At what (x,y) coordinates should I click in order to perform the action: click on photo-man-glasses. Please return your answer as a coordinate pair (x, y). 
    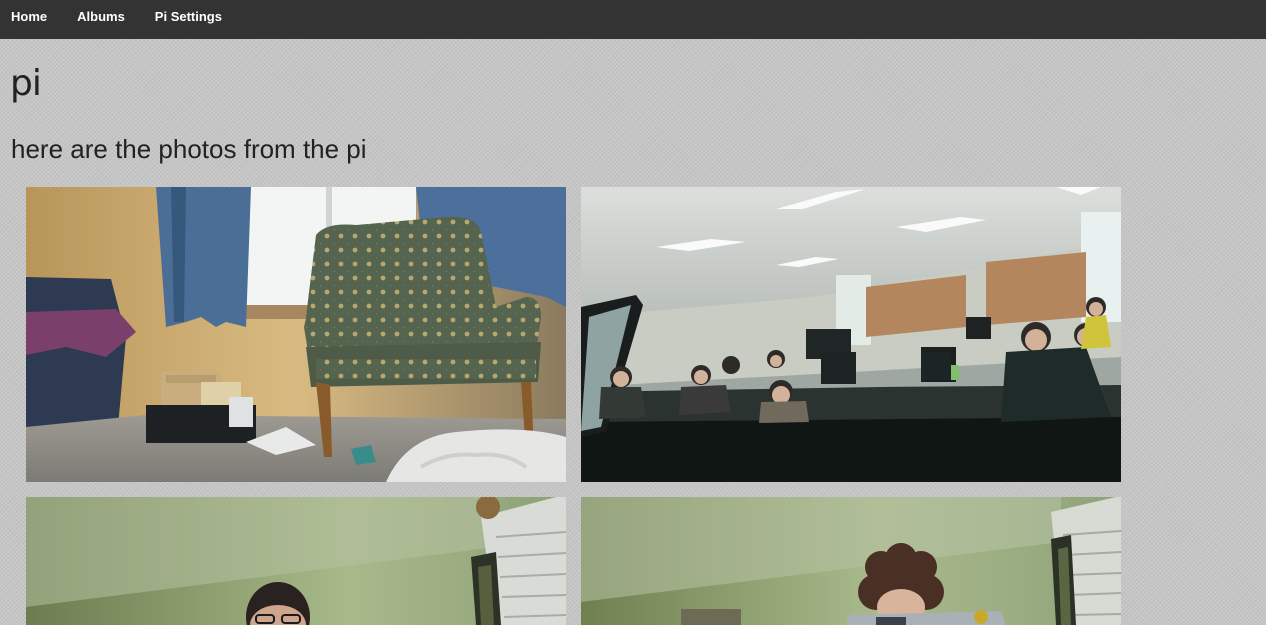
    Looking at the image, I should click on (296, 561).